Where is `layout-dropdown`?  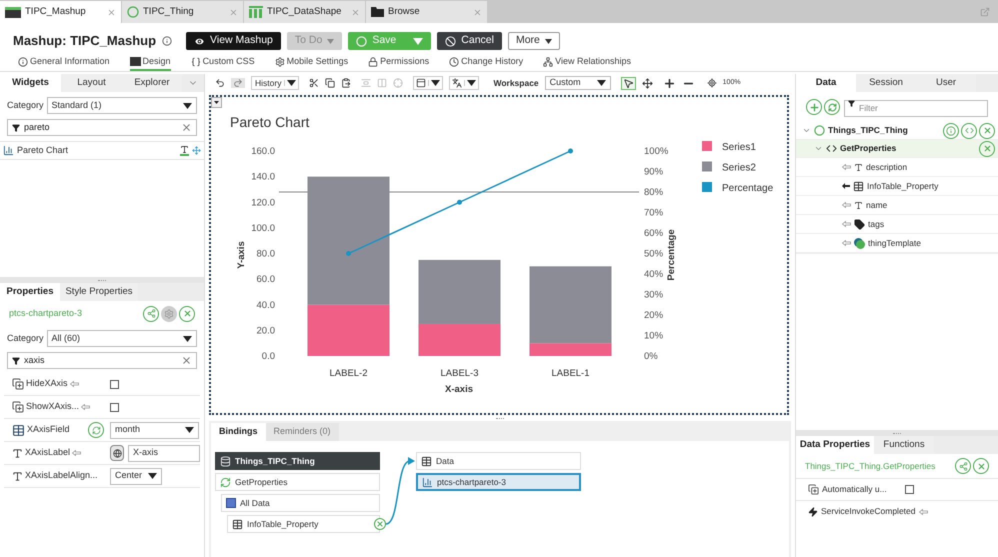
layout-dropdown is located at coordinates (428, 83).